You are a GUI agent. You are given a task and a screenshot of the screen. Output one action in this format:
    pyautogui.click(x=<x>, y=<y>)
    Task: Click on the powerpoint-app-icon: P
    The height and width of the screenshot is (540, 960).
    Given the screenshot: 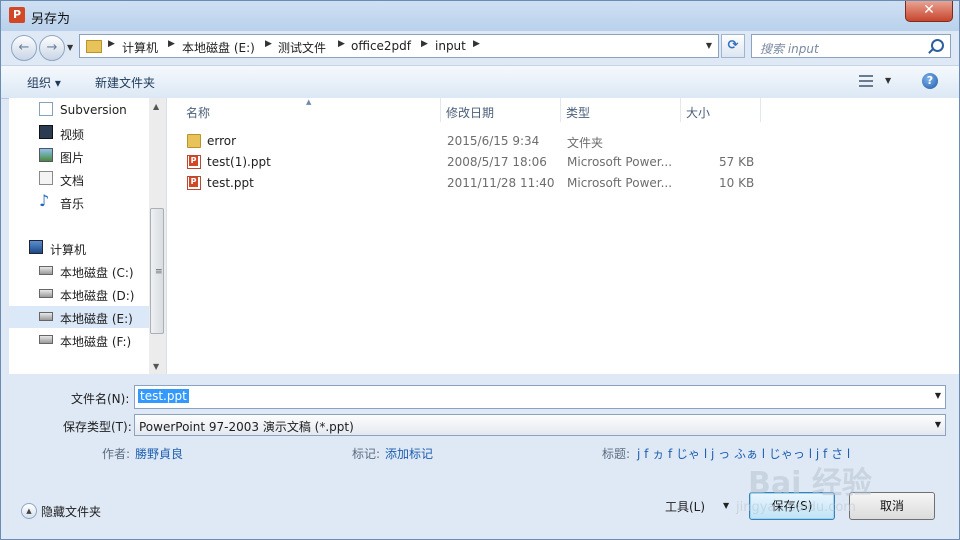 What is the action you would take?
    pyautogui.click(x=17, y=15)
    